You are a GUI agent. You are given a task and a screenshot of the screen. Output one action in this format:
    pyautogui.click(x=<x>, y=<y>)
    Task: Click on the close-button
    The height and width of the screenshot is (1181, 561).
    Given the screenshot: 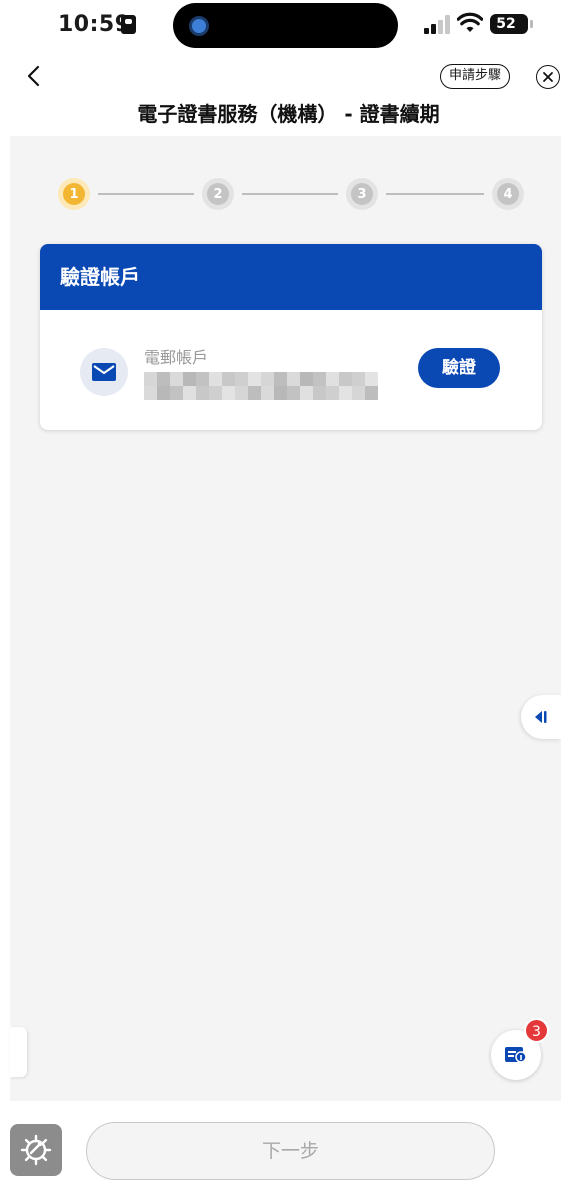 What is the action you would take?
    pyautogui.click(x=548, y=77)
    